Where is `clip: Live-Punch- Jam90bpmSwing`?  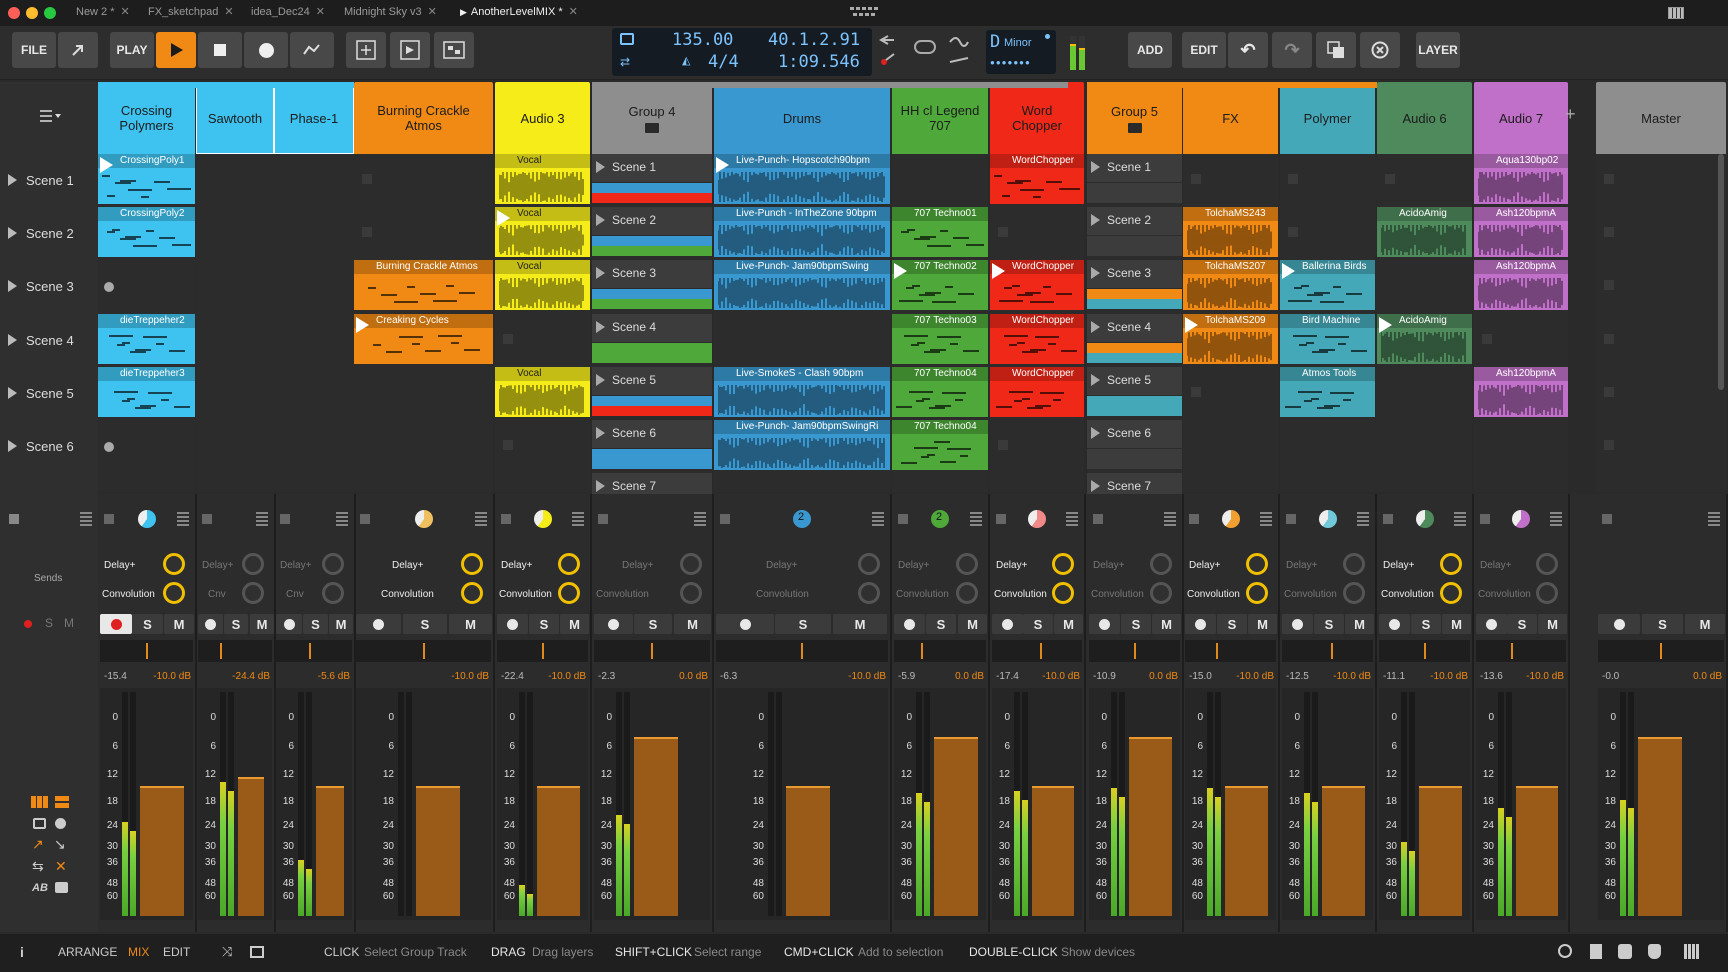
clip: Live-Punch- Jam90bpmSwing is located at coordinates (802, 285).